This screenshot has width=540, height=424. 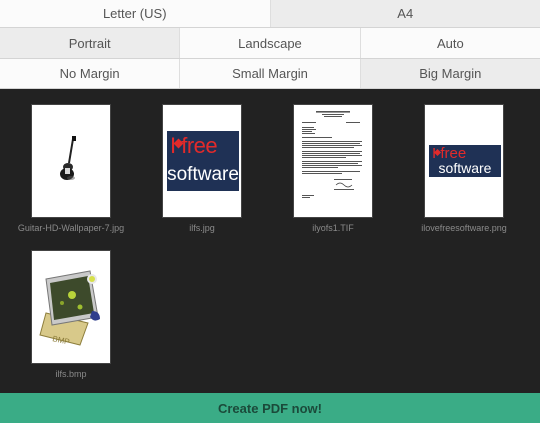 I want to click on image-thumbnail-ilovefreesoftware-png: I free software, so click(x=464, y=161).